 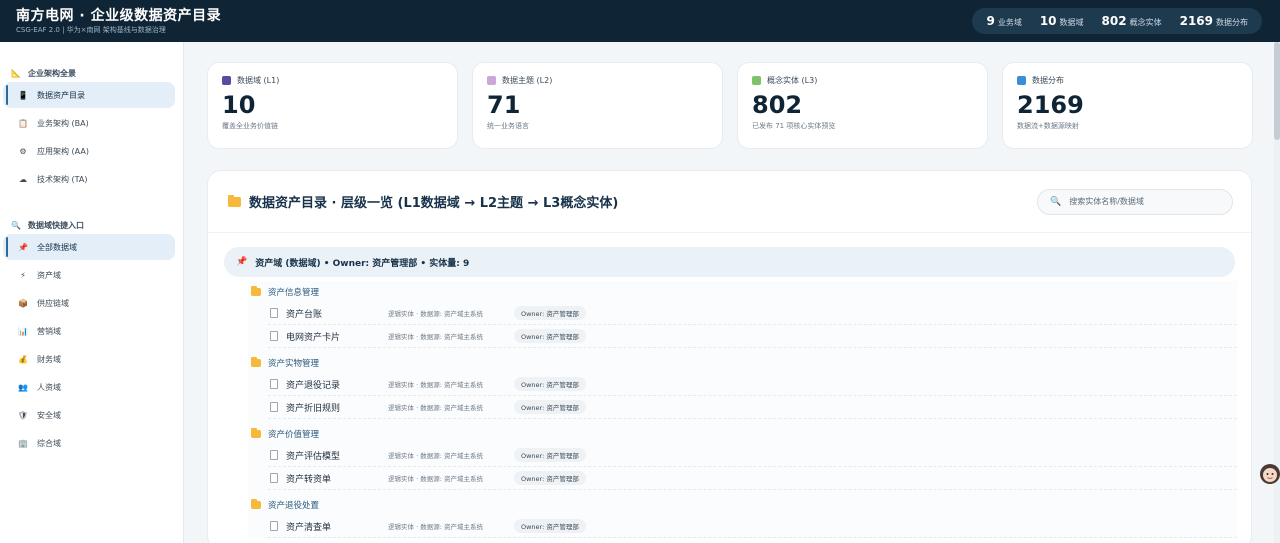 I want to click on subject-row: 资产信息管理, so click(x=742, y=291).